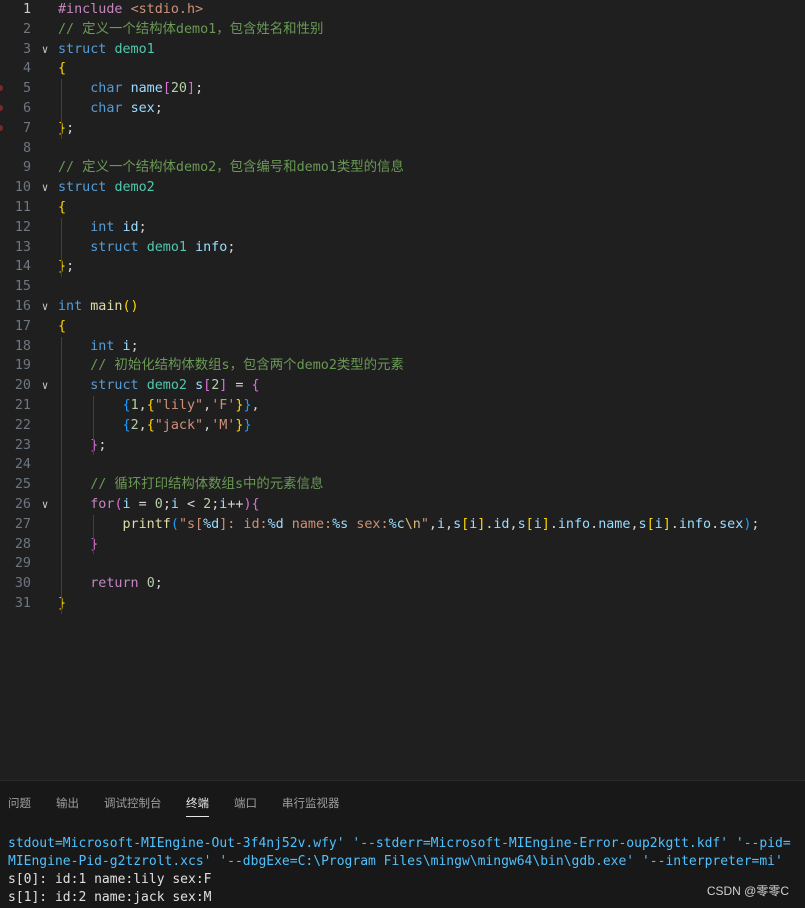 This screenshot has height=908, width=805. What do you see at coordinates (223, 425) in the screenshot?
I see `code-token: 'M'` at bounding box center [223, 425].